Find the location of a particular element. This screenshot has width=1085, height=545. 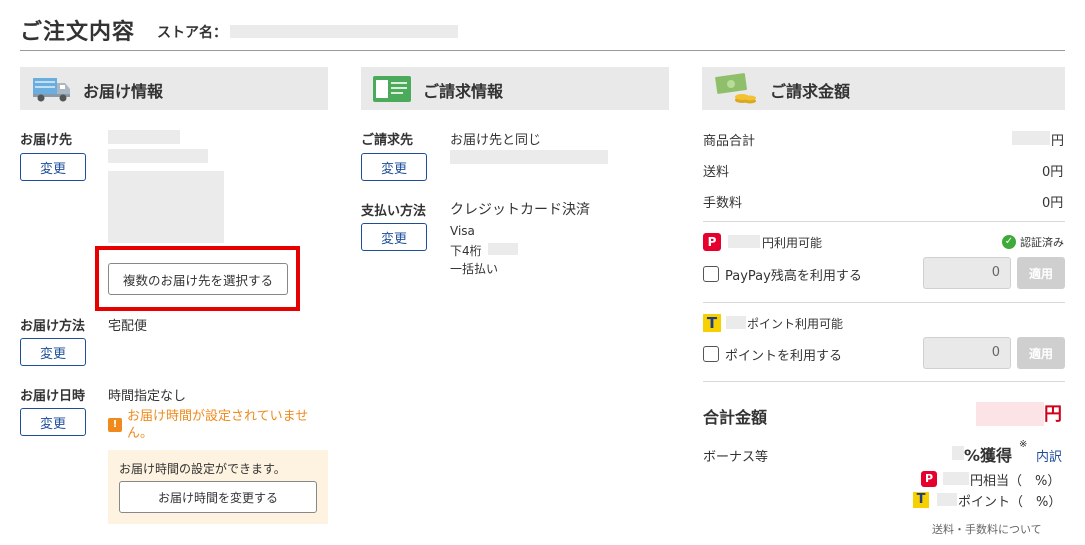

billing-address-value: お届け先と同じ is located at coordinates (496, 140).